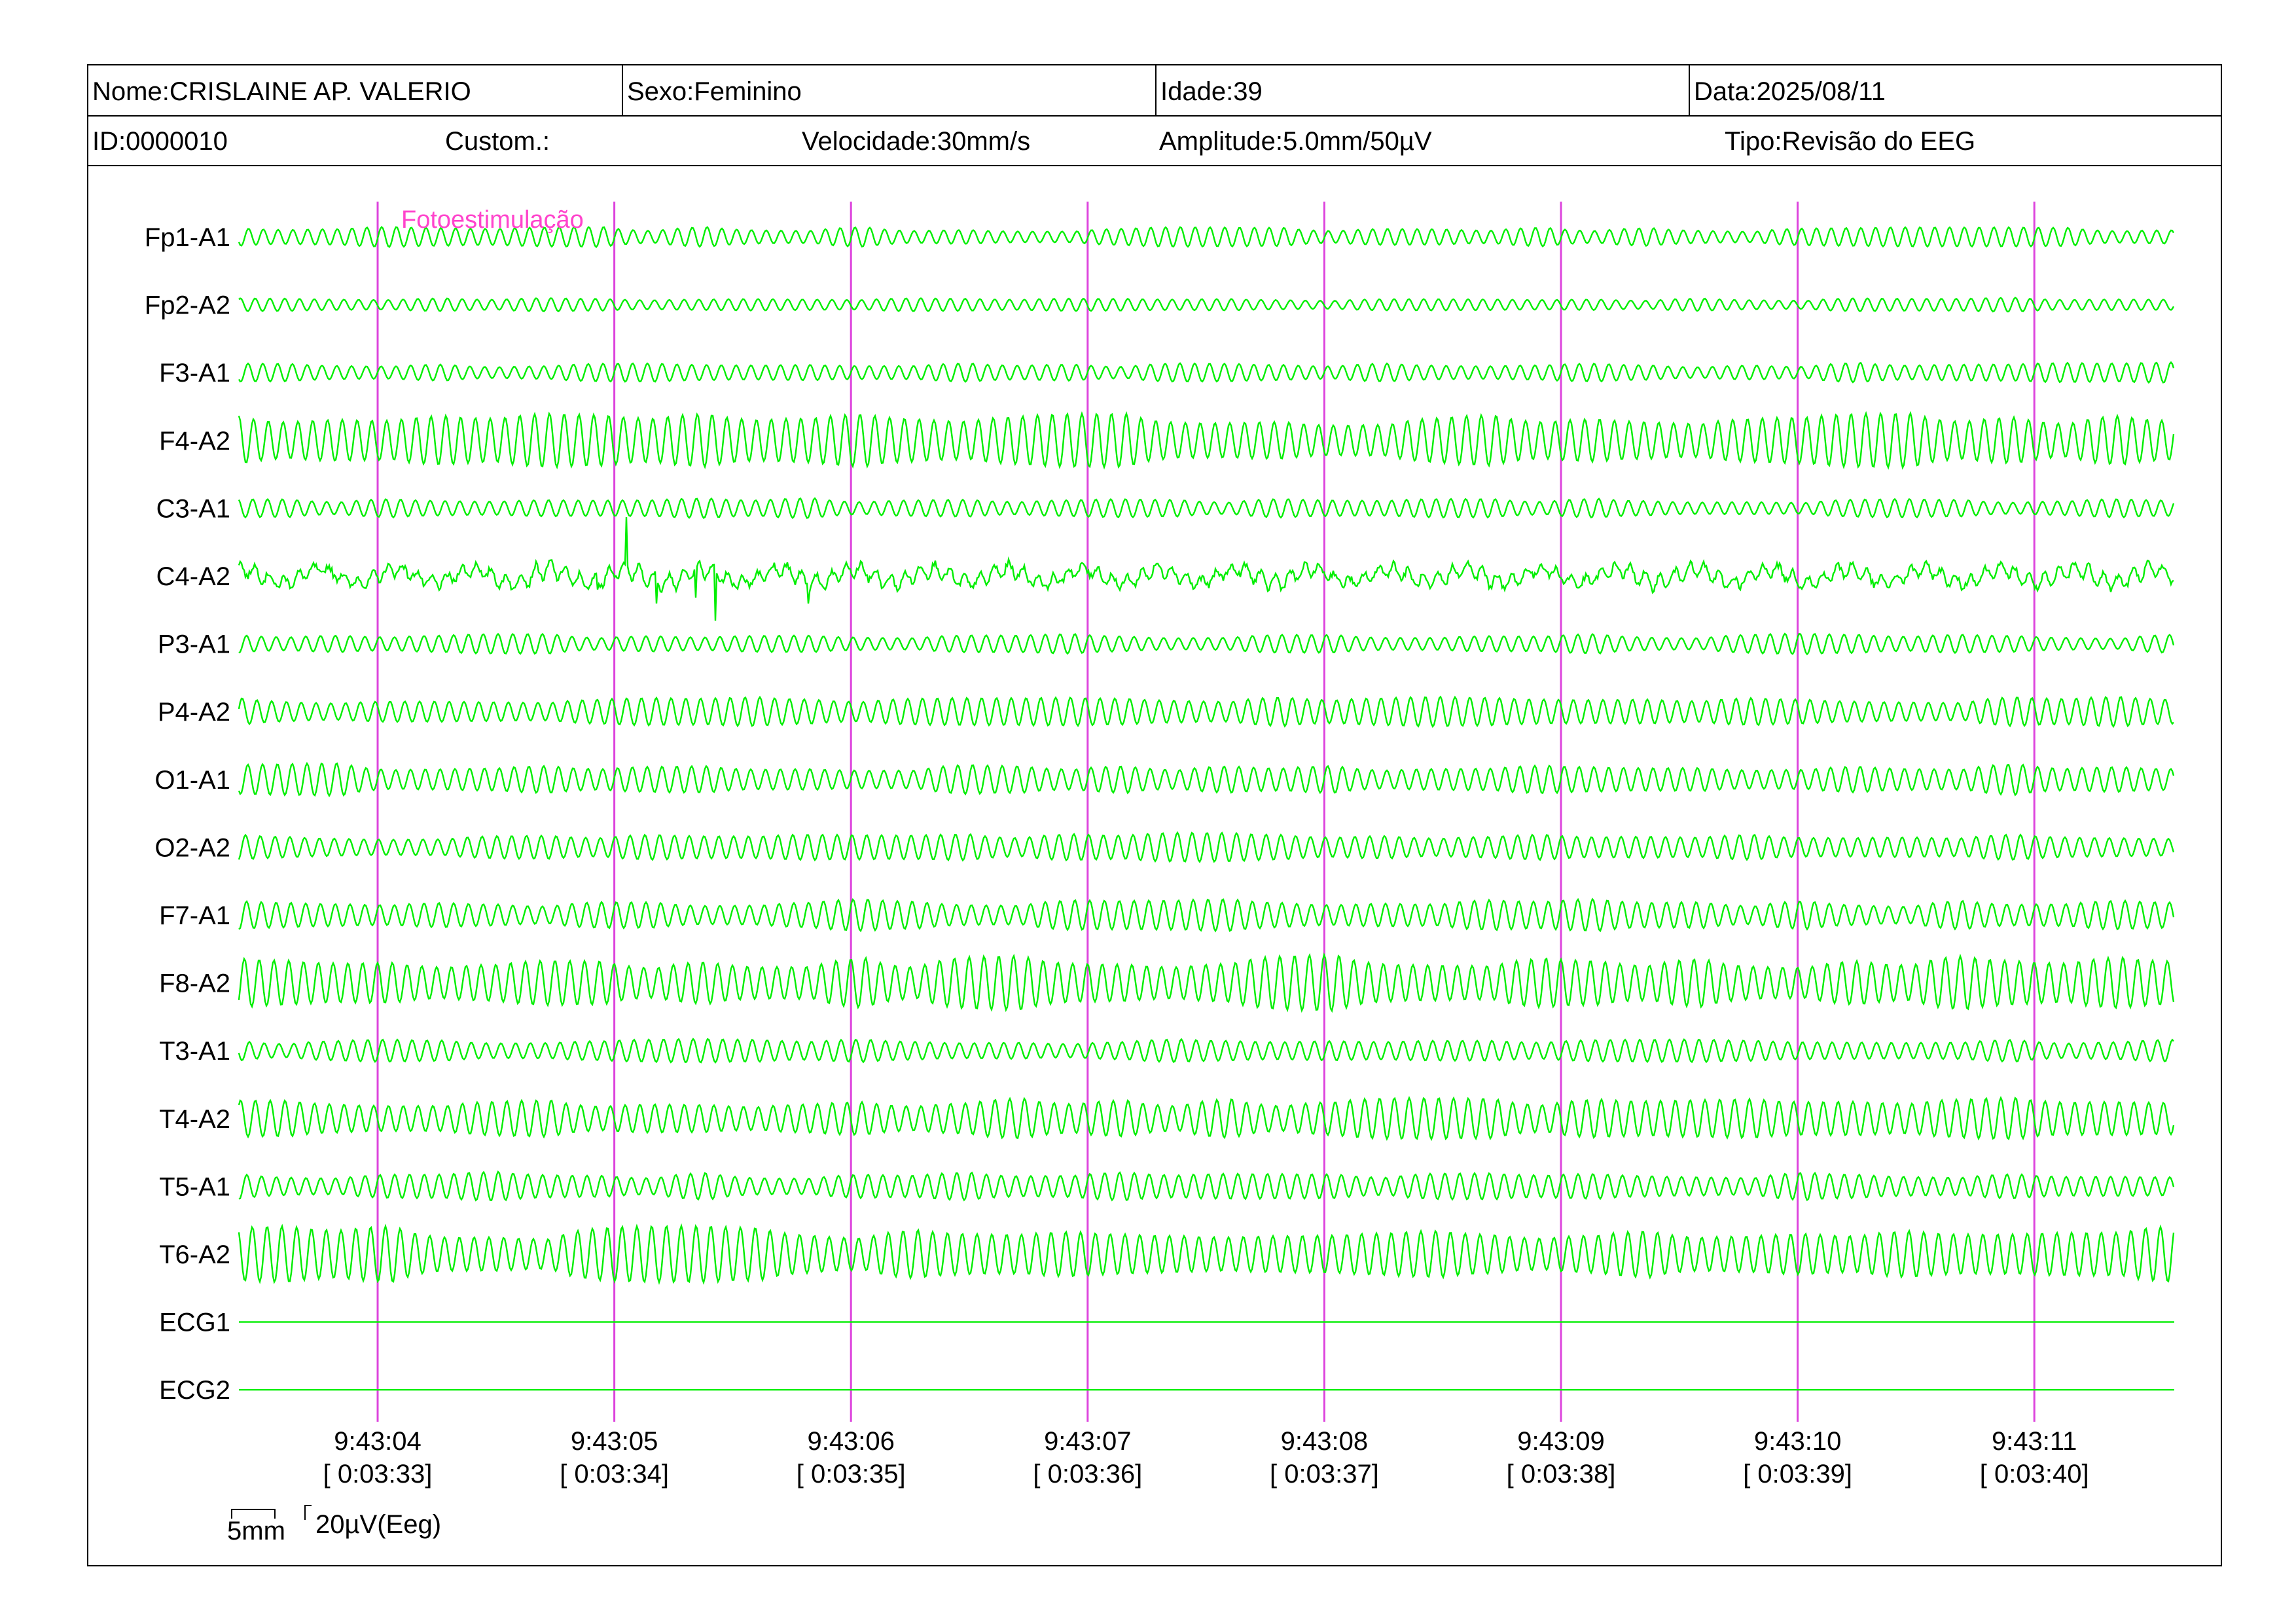  Describe the element at coordinates (256, 1531) in the screenshot. I see `time-scale-label: 5mm` at that location.